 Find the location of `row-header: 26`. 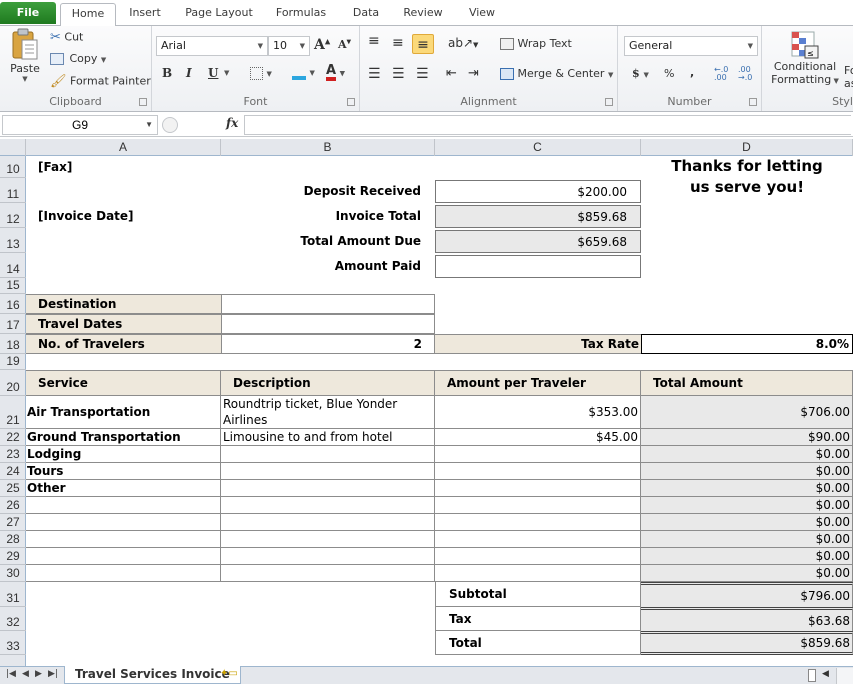

row-header: 26 is located at coordinates (13, 505).